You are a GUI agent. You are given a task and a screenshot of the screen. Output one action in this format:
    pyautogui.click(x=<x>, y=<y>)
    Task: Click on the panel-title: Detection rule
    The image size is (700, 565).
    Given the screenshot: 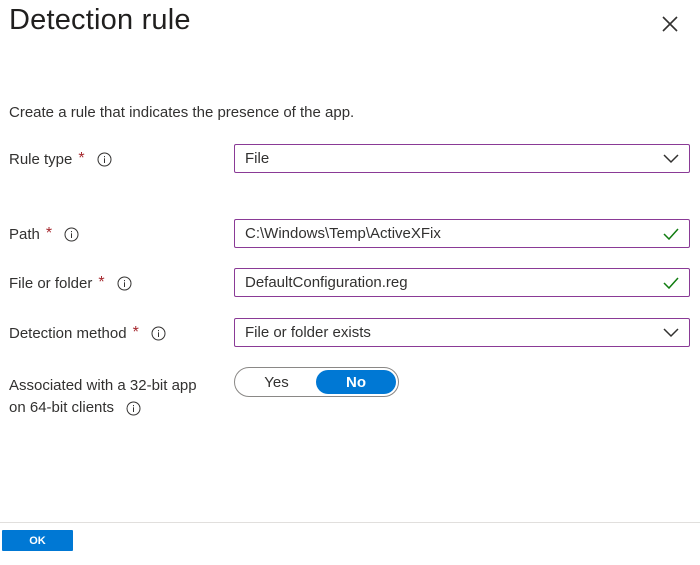 What is the action you would take?
    pyautogui.click(x=100, y=20)
    